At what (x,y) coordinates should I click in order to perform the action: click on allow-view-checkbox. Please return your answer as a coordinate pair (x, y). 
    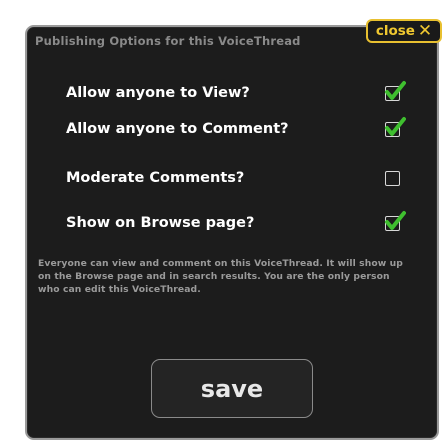
    Looking at the image, I should click on (395, 90).